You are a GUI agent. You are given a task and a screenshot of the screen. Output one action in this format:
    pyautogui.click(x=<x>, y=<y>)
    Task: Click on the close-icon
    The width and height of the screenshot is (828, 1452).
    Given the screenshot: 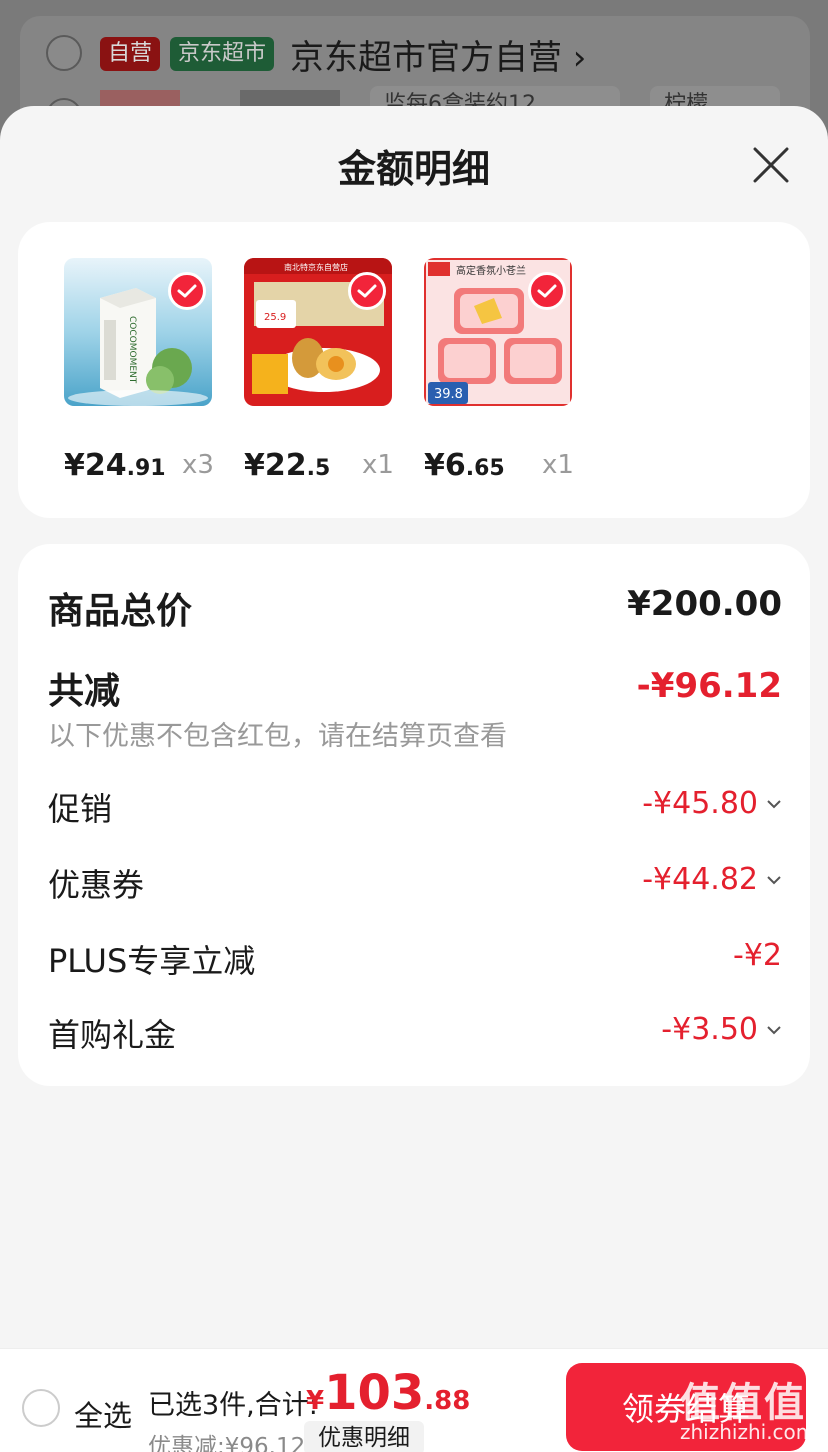 What is the action you would take?
    pyautogui.click(x=771, y=165)
    